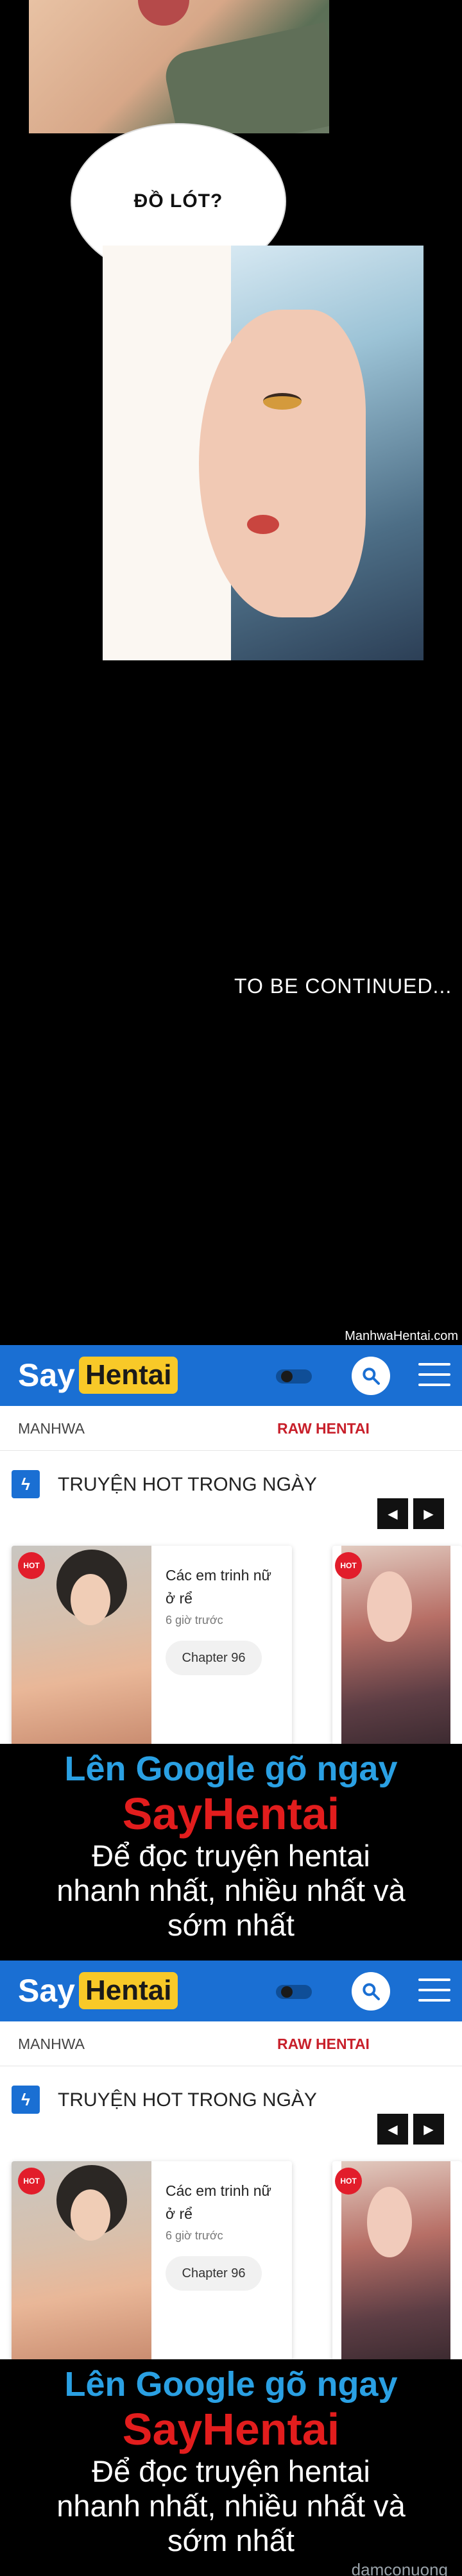 The image size is (462, 2576). Describe the element at coordinates (283, 401) in the screenshot. I see `panel-eye` at that location.